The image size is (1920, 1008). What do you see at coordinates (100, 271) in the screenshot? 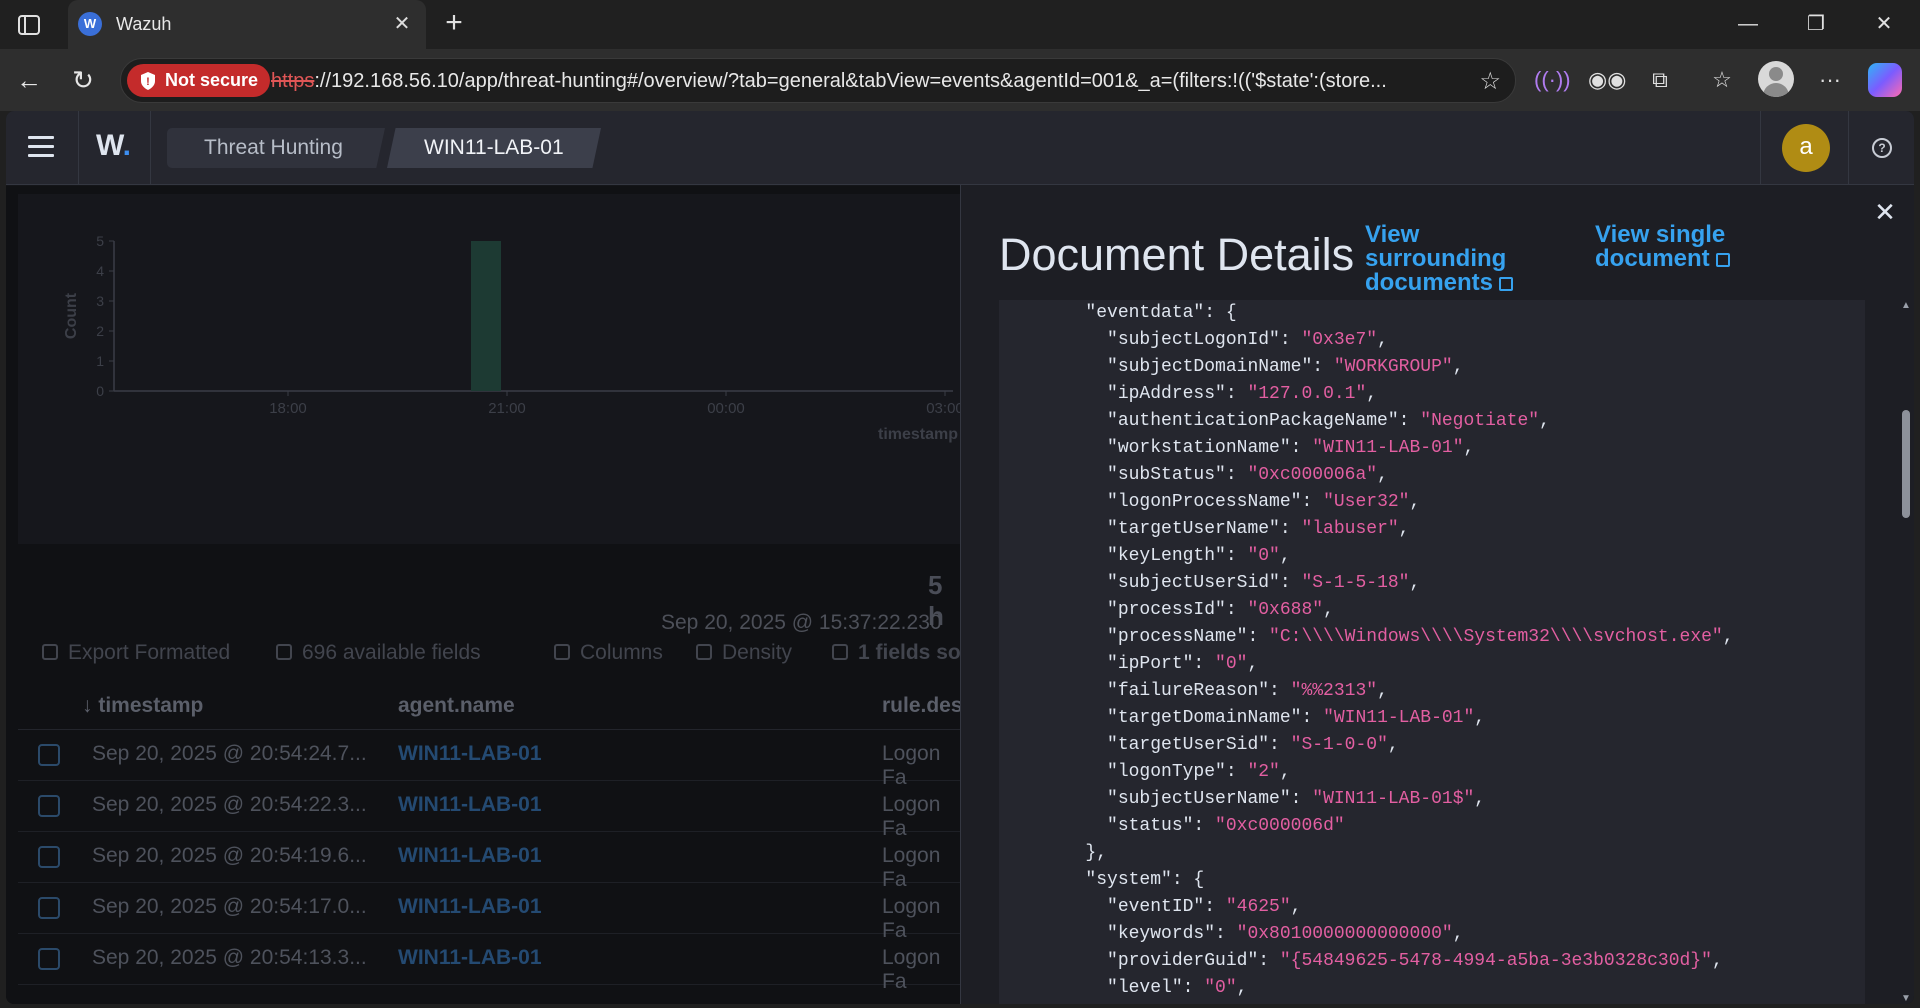
I see `y-tick-label: 4` at bounding box center [100, 271].